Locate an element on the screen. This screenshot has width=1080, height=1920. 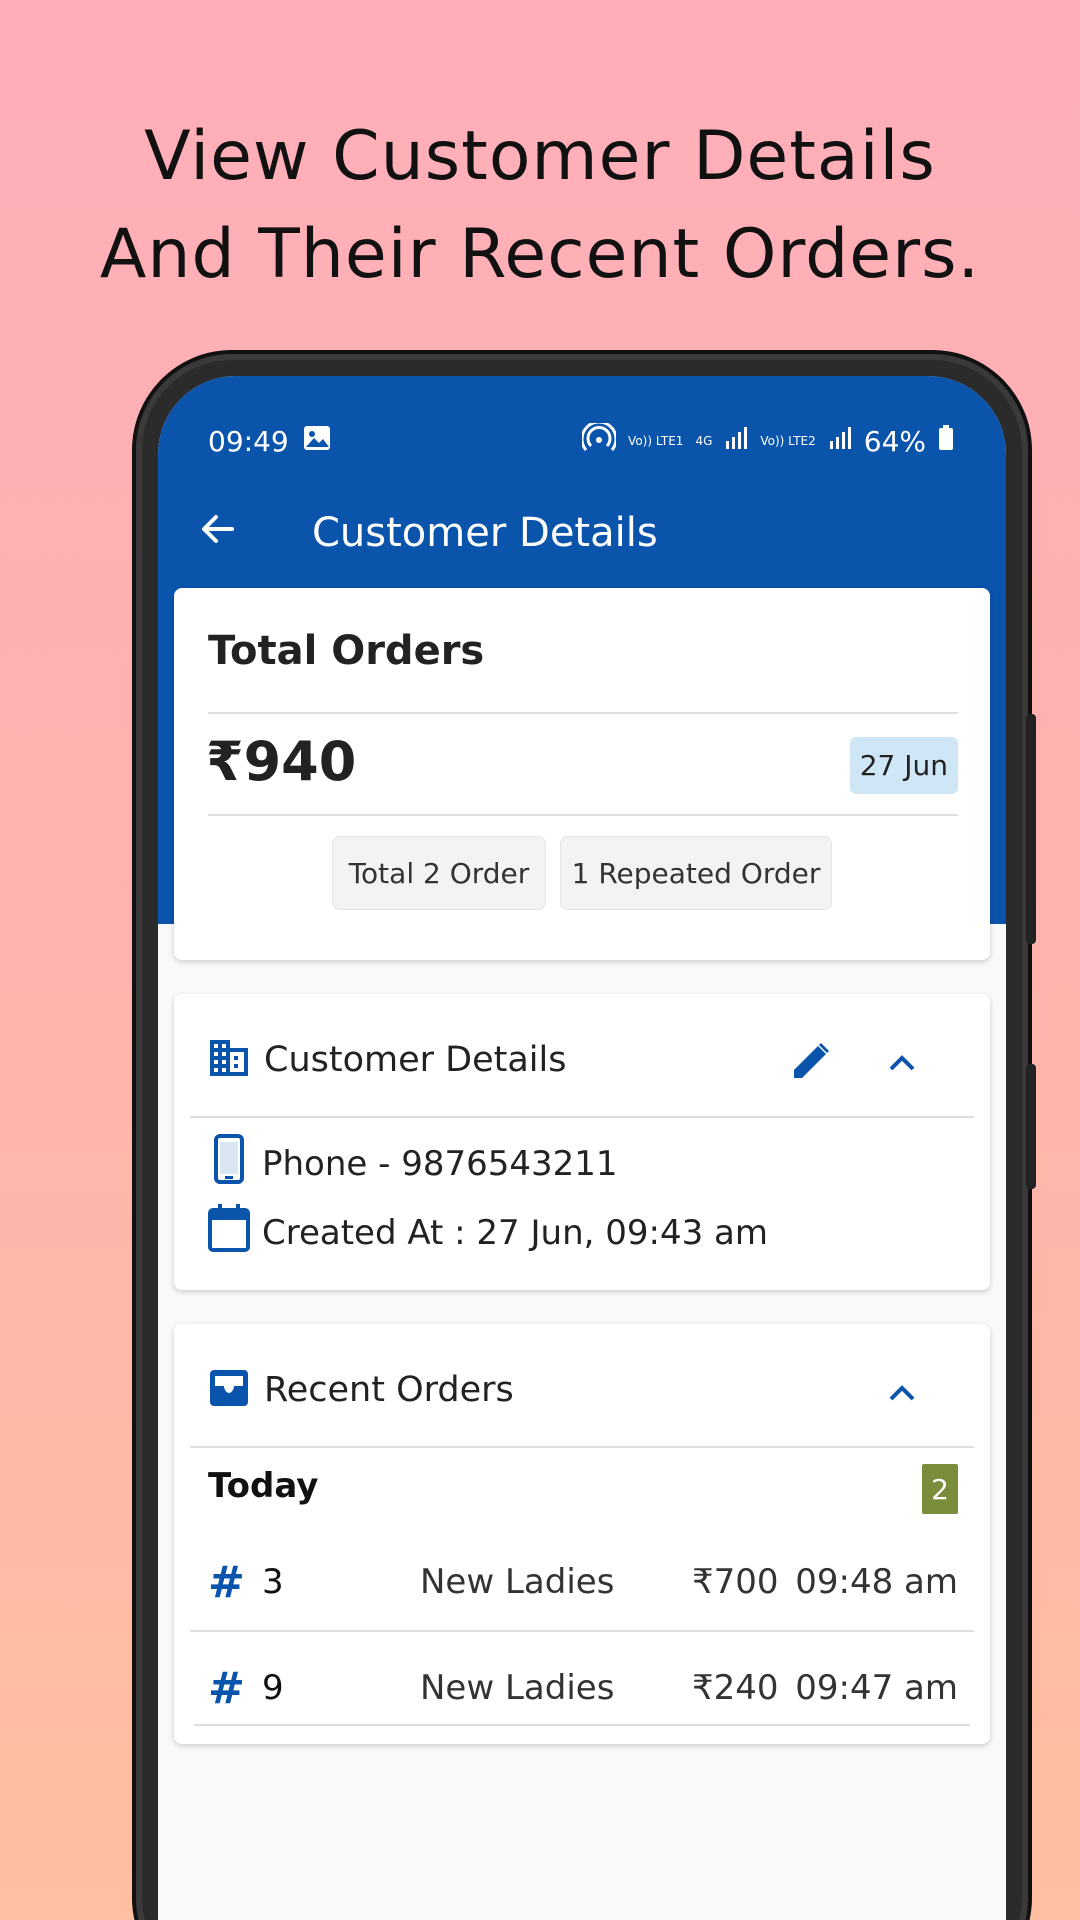
phone-row: Phone - 9876543211 is located at coordinates (413, 1163).